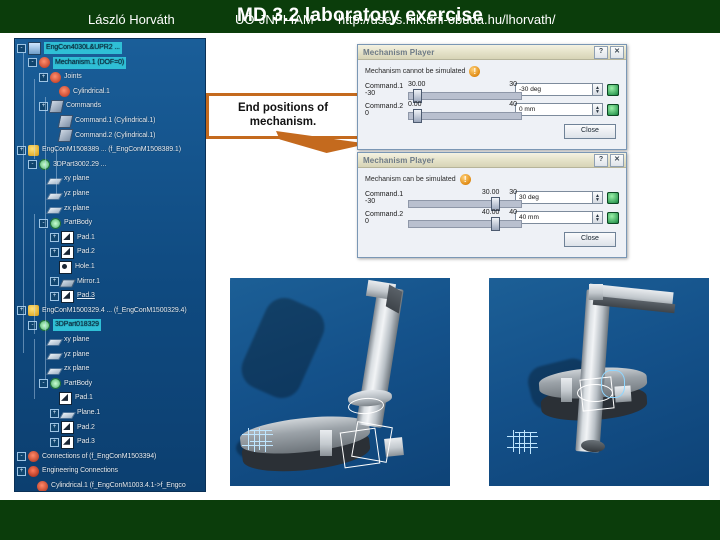 The height and width of the screenshot is (540, 720). I want to click on command-slider: 0.00 40, so click(464, 112).